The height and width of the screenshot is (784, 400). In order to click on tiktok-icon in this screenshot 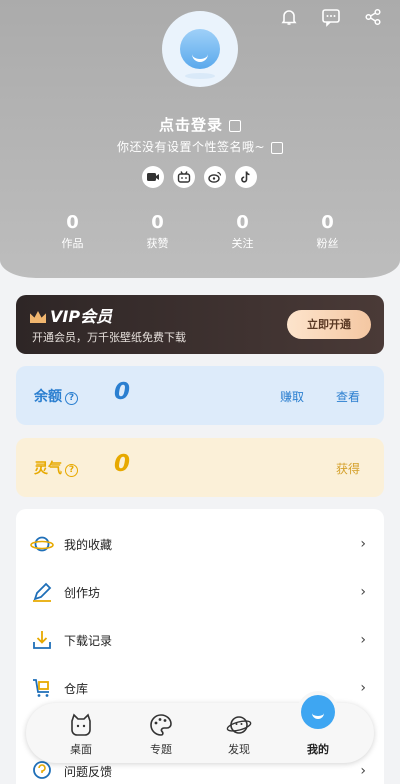, I will do `click(246, 177)`.